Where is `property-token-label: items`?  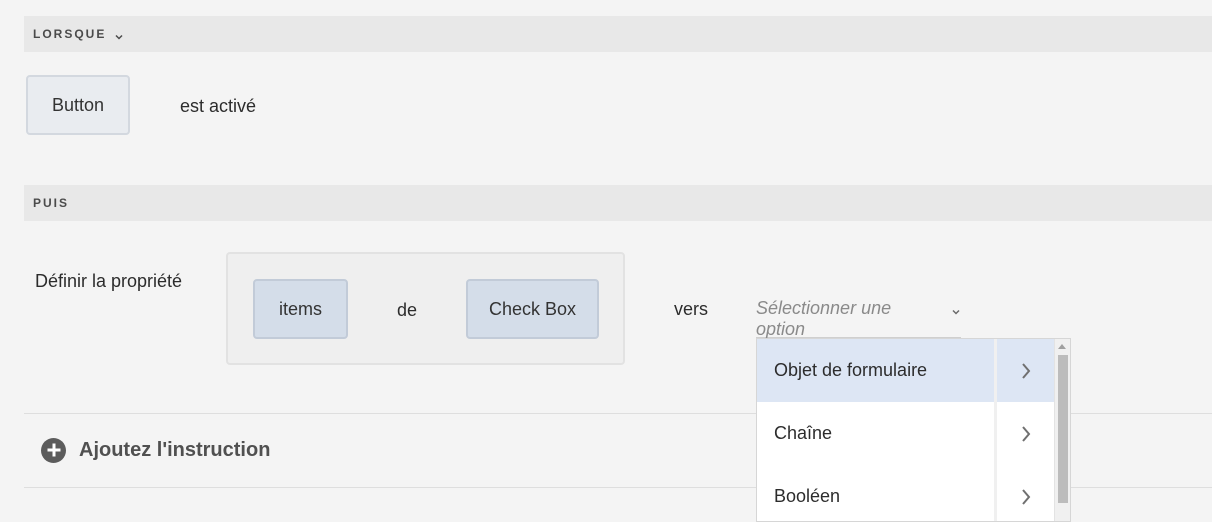 property-token-label: items is located at coordinates (300, 308).